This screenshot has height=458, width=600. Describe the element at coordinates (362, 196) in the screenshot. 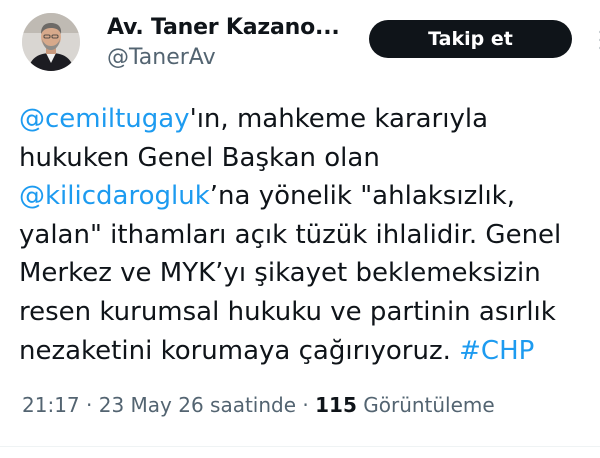

I see `tweet-text-segment: ’na yönelik "ahlaksızlık,` at that location.